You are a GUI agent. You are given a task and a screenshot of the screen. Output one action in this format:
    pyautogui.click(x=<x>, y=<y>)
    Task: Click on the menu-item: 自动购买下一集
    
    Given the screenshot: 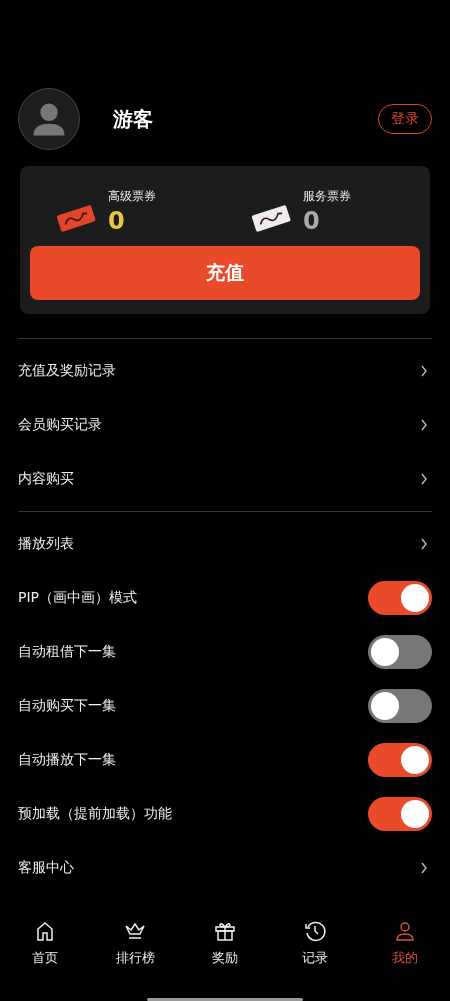 What is the action you would take?
    pyautogui.click(x=67, y=706)
    